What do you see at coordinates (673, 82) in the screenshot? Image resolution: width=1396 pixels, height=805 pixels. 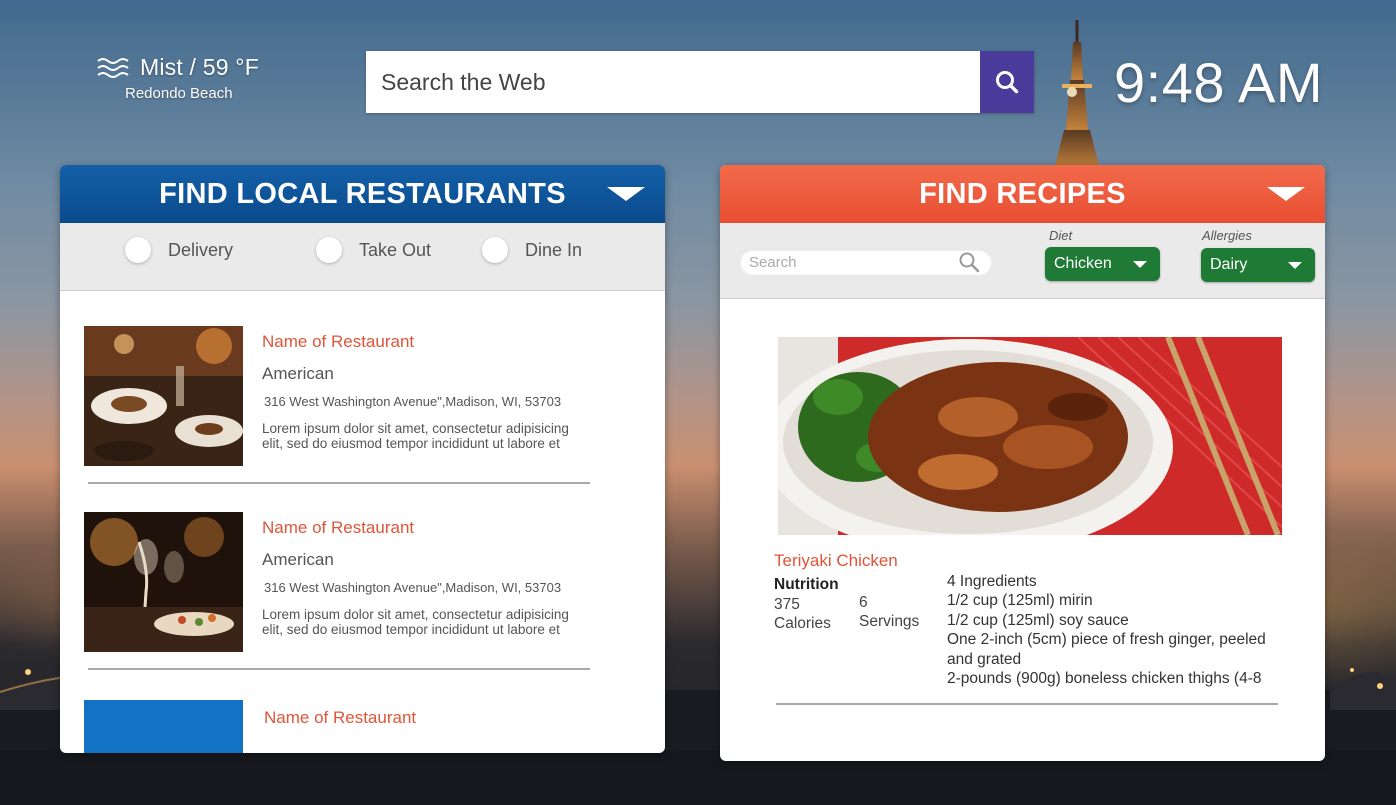 I see `web-search-input` at bounding box center [673, 82].